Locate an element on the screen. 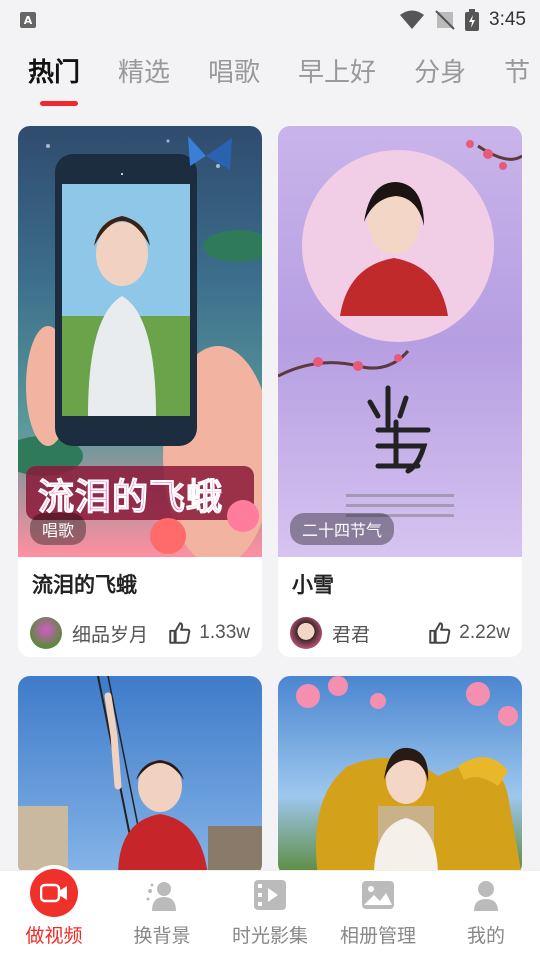  status-left: A is located at coordinates (28, 20).